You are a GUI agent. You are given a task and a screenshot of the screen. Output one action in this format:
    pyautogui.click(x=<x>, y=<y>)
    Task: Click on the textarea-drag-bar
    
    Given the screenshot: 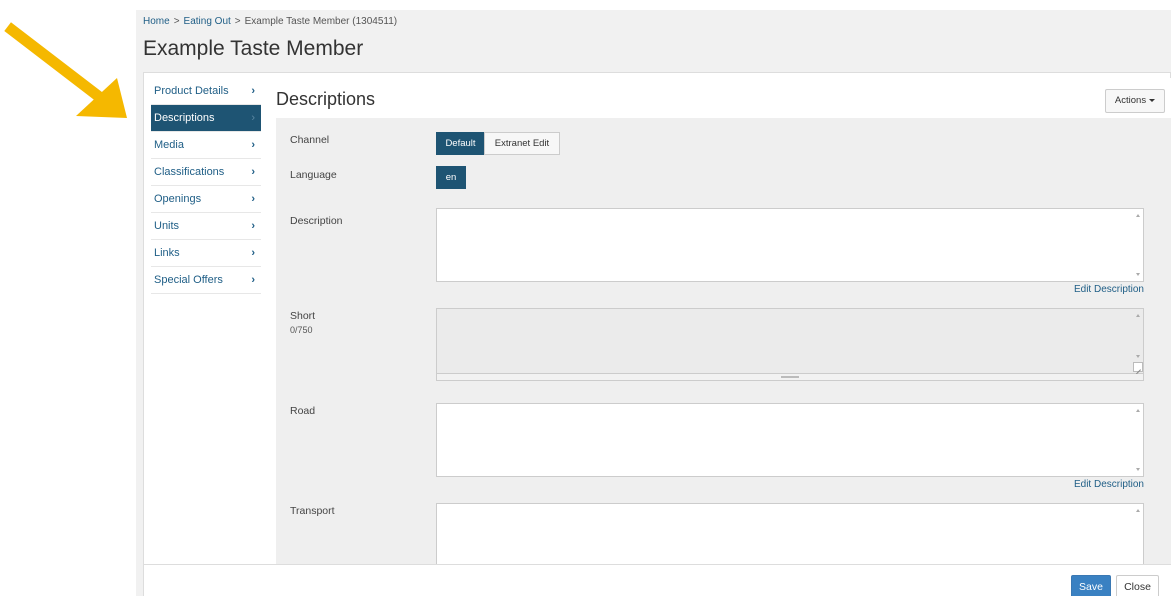 What is the action you would take?
    pyautogui.click(x=790, y=377)
    